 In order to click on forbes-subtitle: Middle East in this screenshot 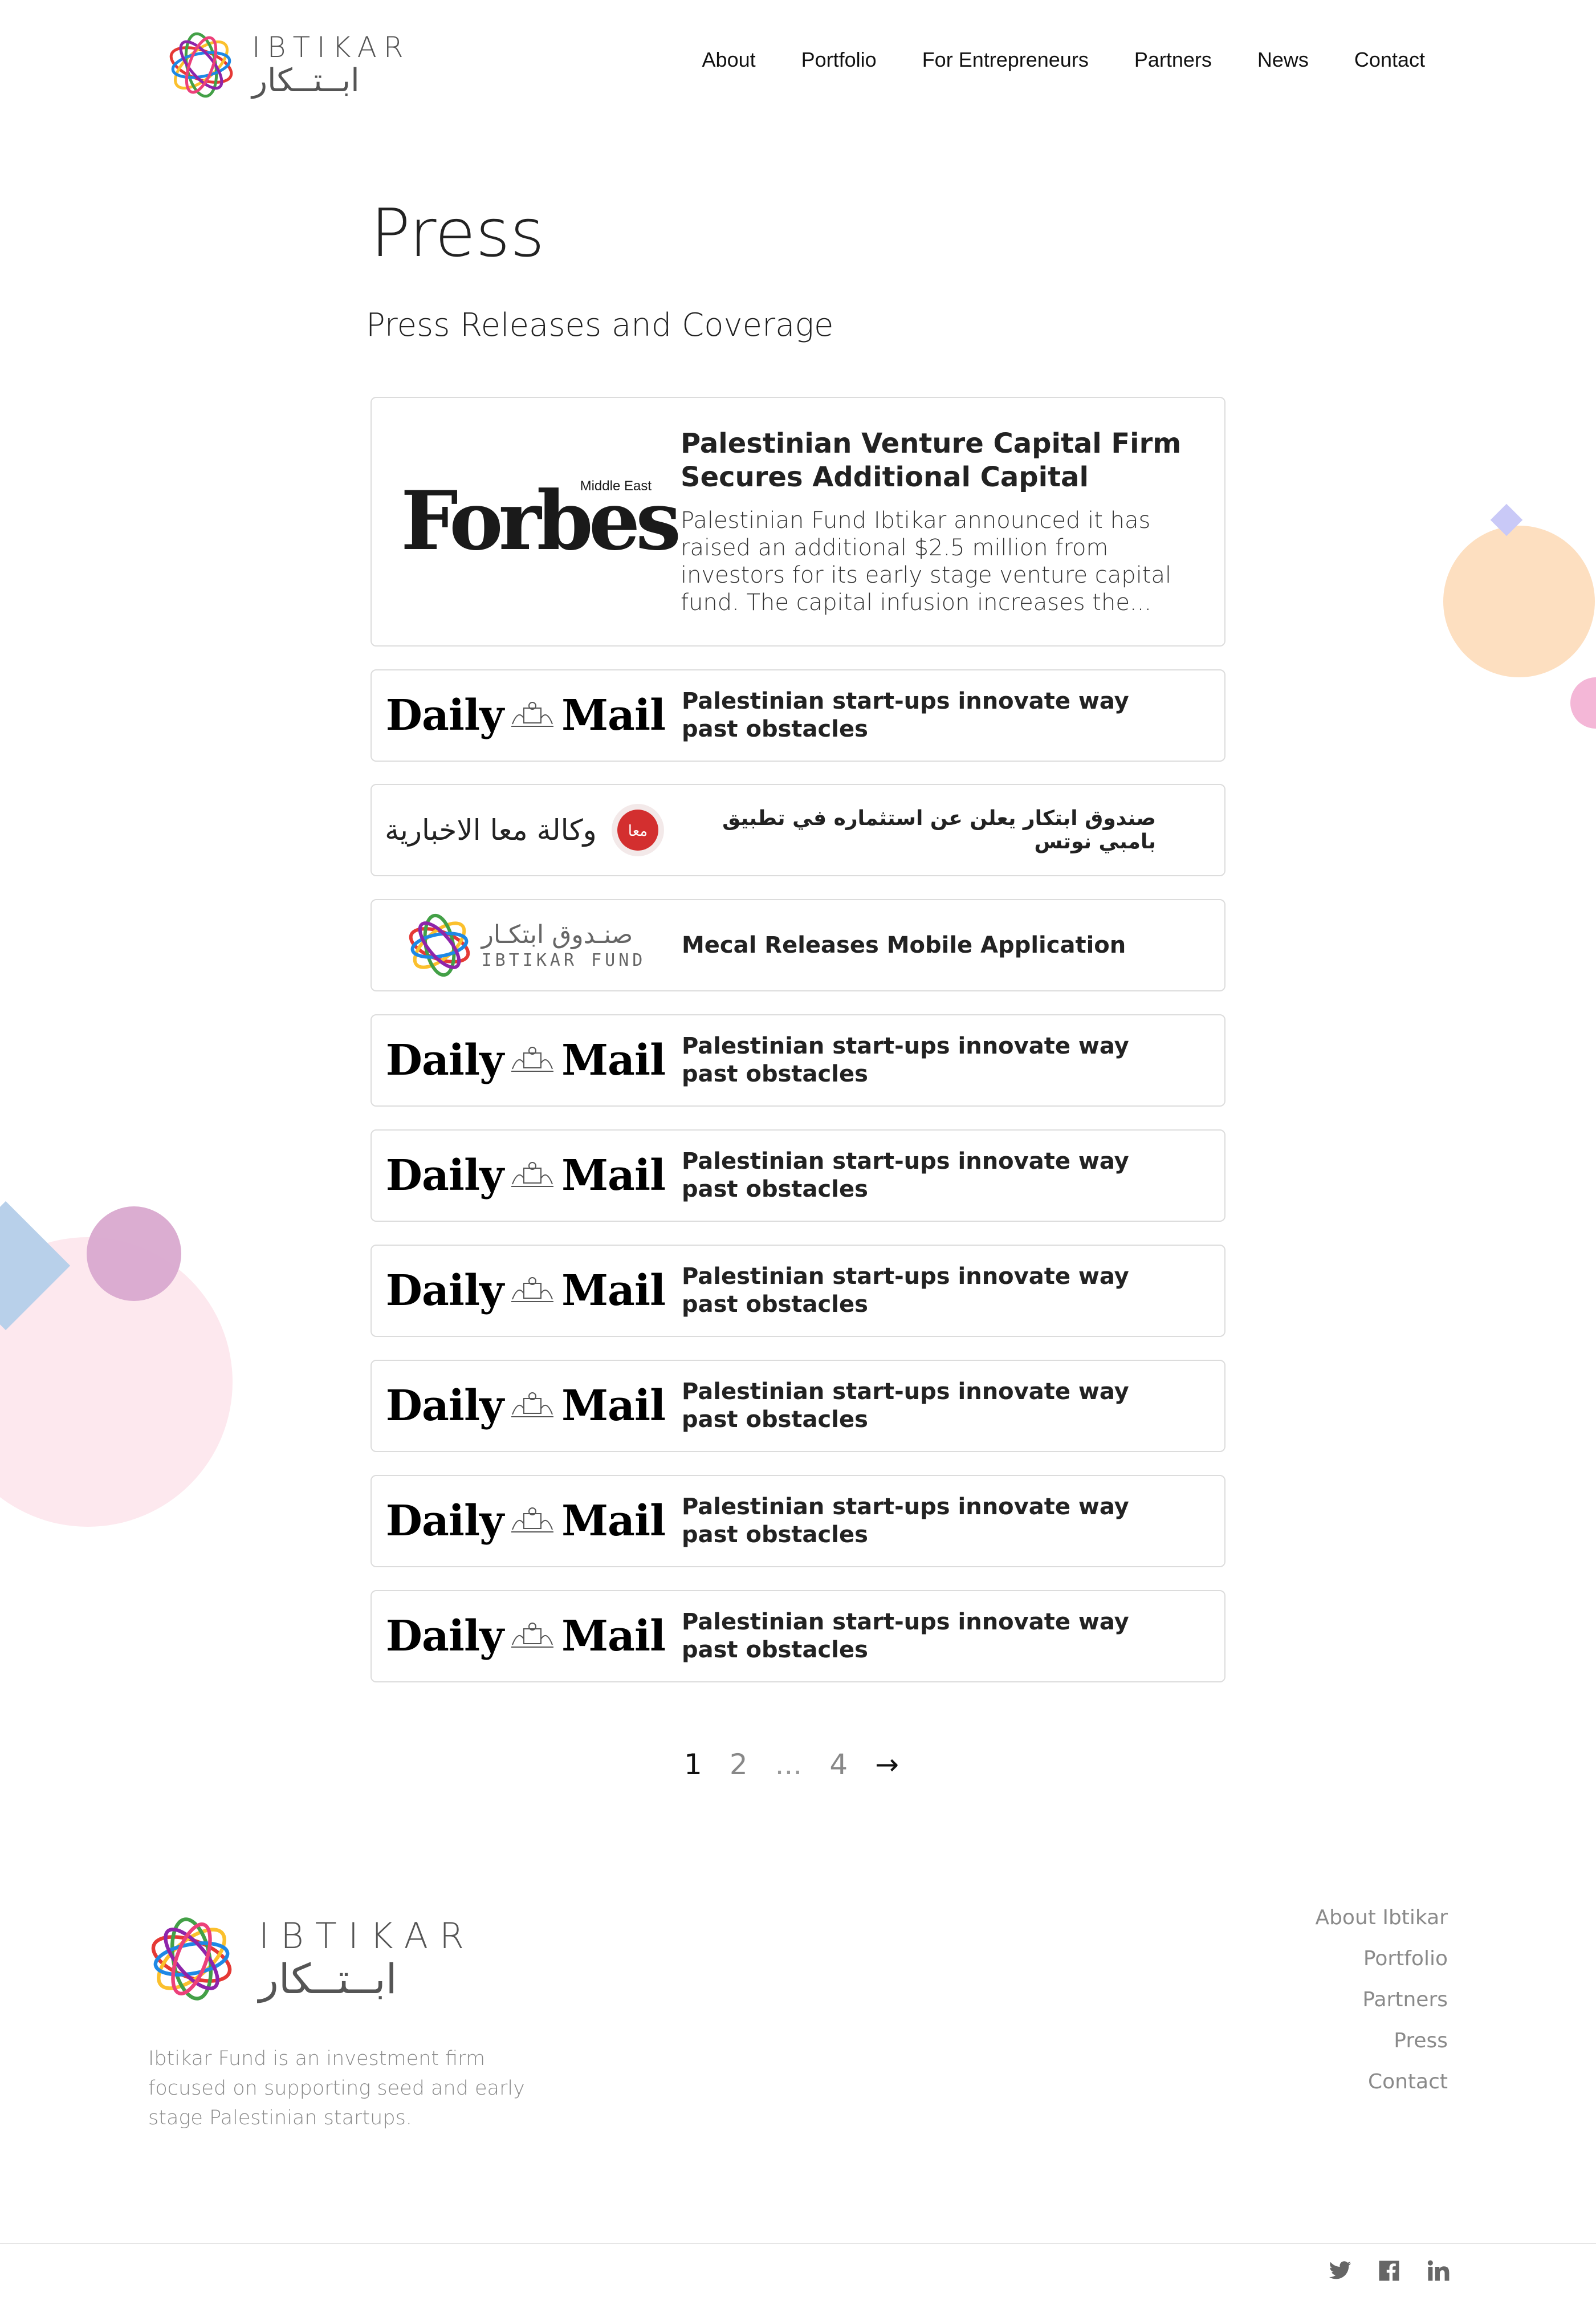, I will do `click(616, 486)`.